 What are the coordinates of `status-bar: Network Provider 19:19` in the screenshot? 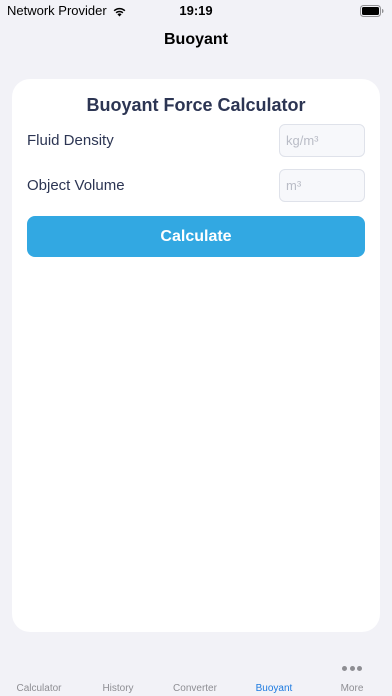 It's located at (196, 11).